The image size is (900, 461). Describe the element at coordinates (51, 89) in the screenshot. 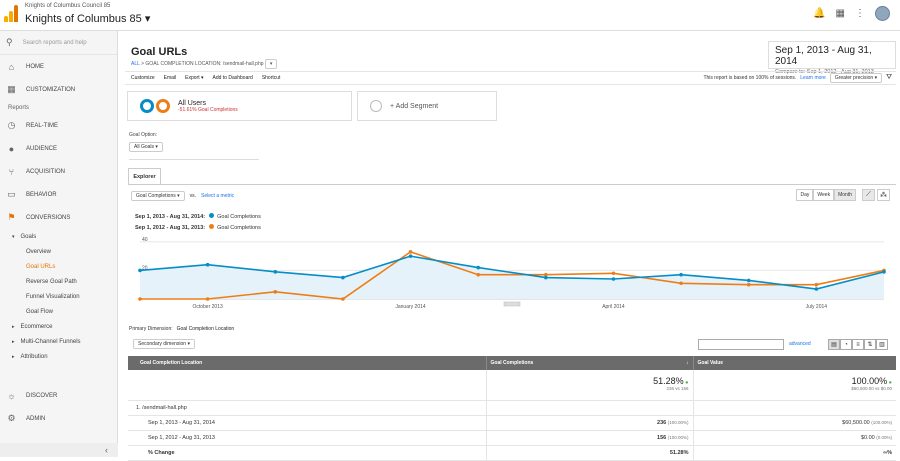

I see `nav-customization-label: CUSTOMIZATION` at that location.